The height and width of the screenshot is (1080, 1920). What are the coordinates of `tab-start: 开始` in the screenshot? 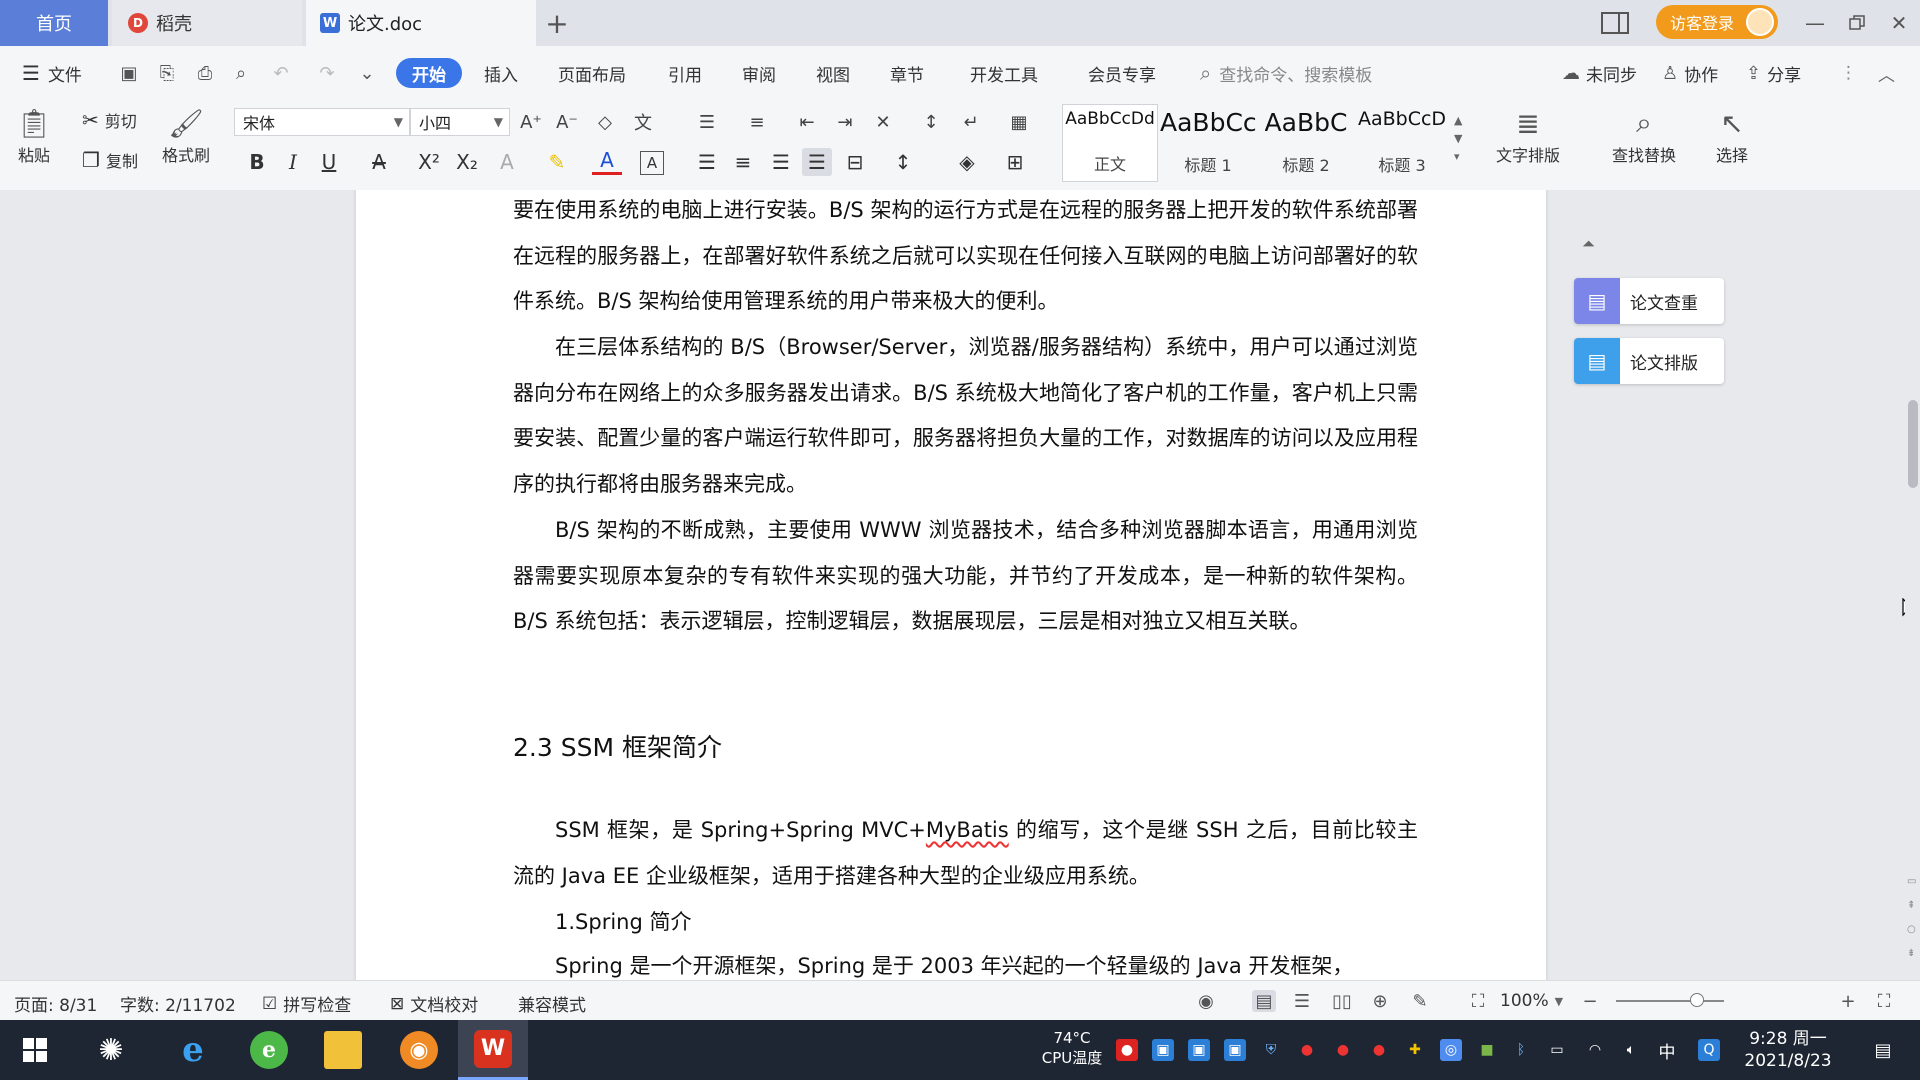 It's located at (429, 73).